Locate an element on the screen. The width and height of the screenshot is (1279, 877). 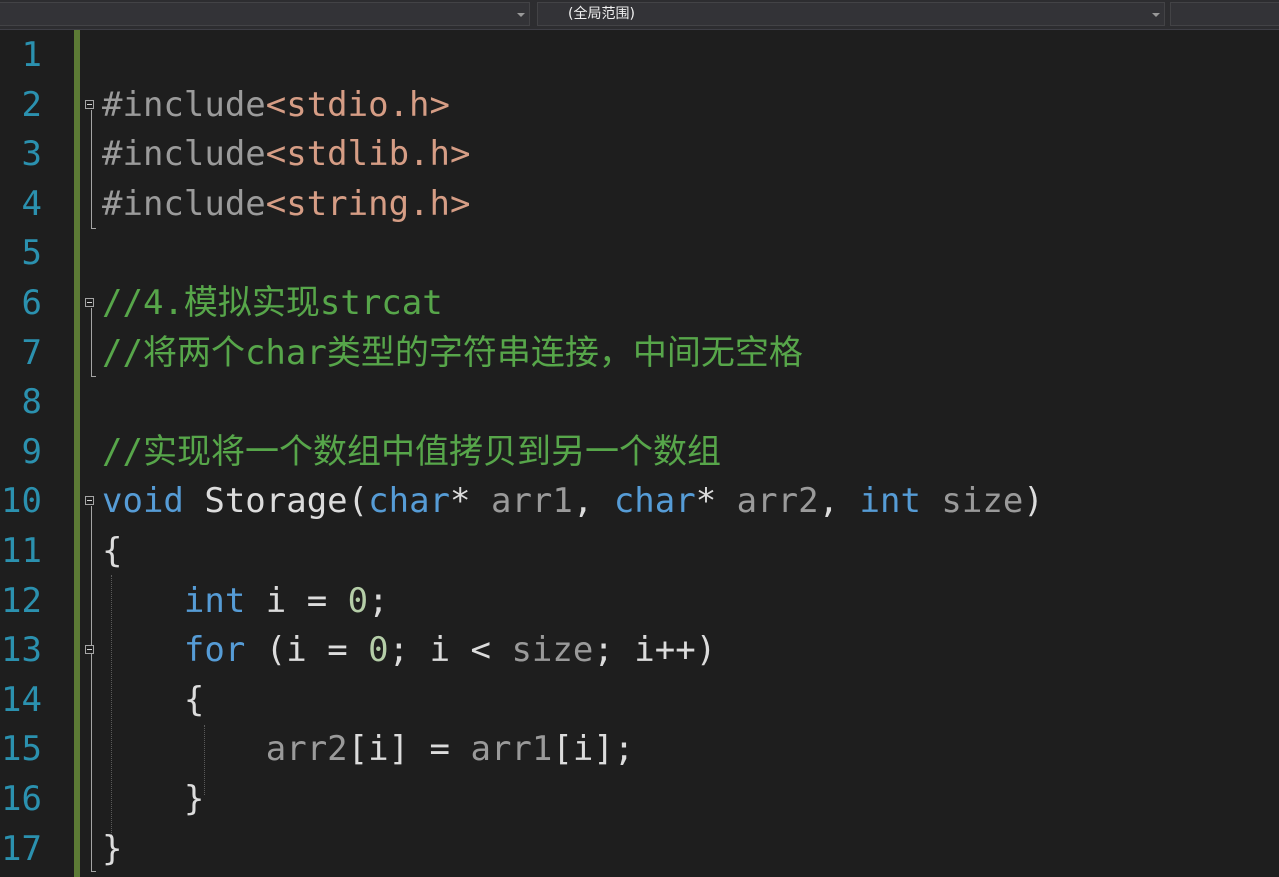
code-line: #include<stdio.h> is located at coordinates (276, 105).